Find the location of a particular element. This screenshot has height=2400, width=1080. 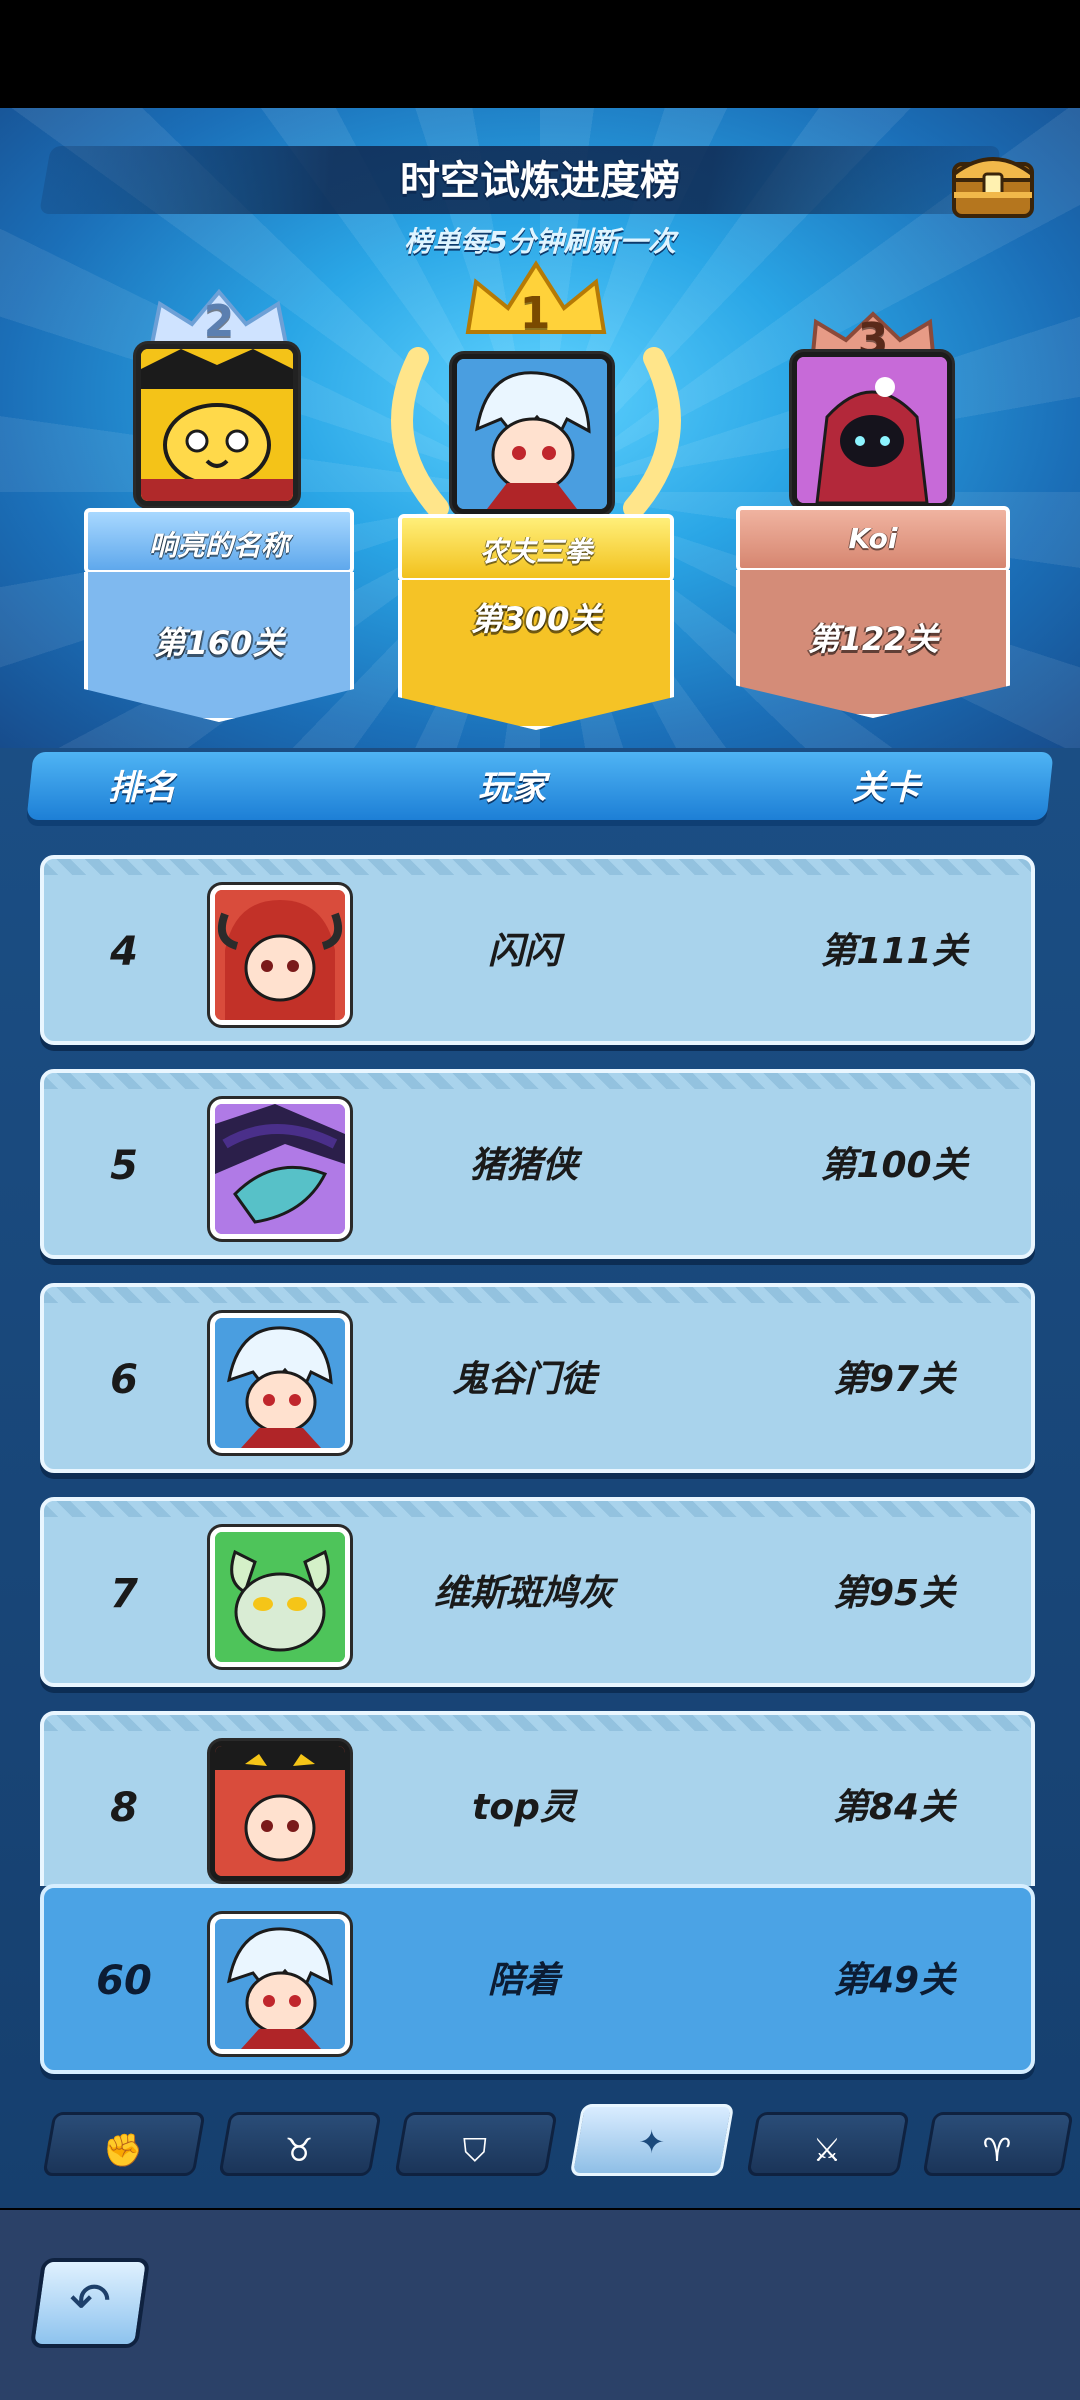

column-header-level: 关卡 is located at coordinates (886, 788).